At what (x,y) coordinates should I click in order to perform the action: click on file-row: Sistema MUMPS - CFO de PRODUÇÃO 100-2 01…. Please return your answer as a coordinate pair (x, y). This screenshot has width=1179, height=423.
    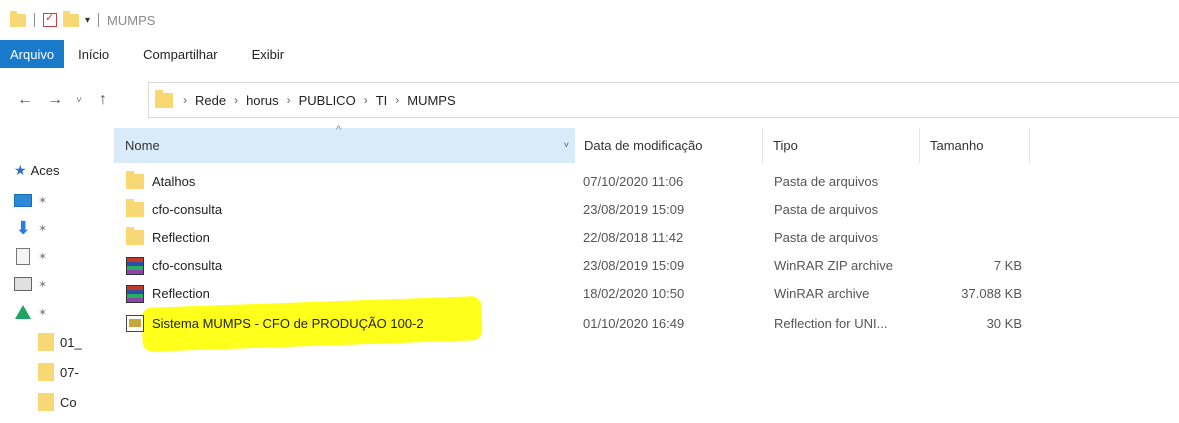
    Looking at the image, I should click on (574, 323).